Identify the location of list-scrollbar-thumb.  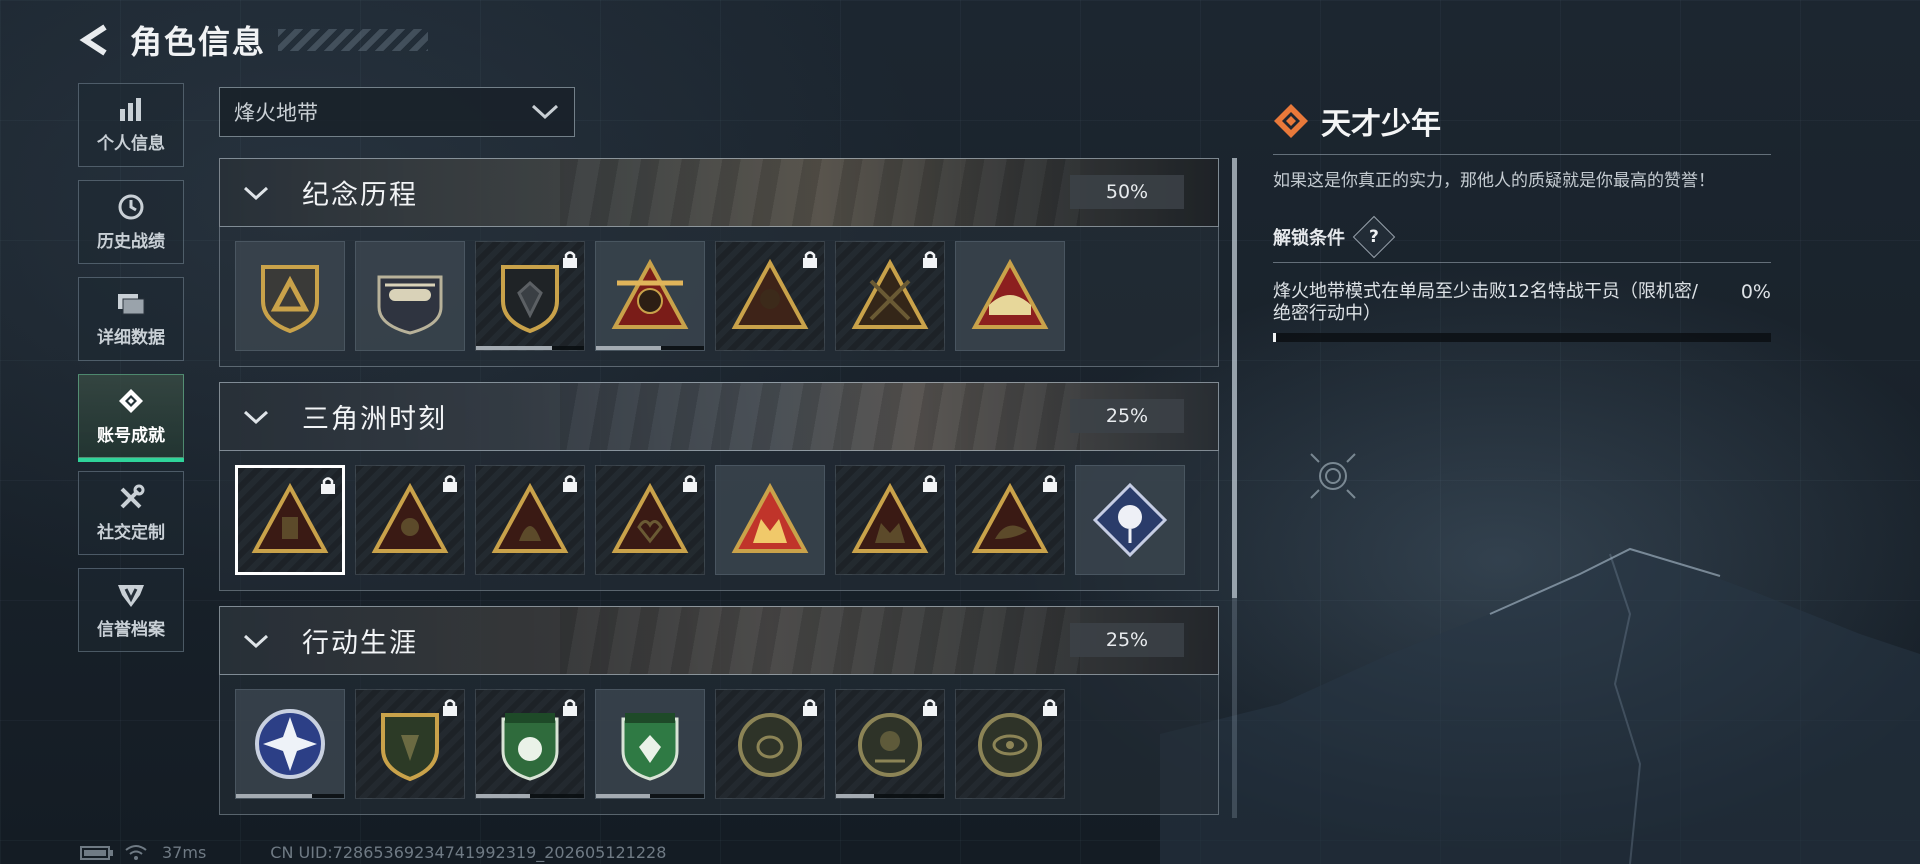
(1234, 378).